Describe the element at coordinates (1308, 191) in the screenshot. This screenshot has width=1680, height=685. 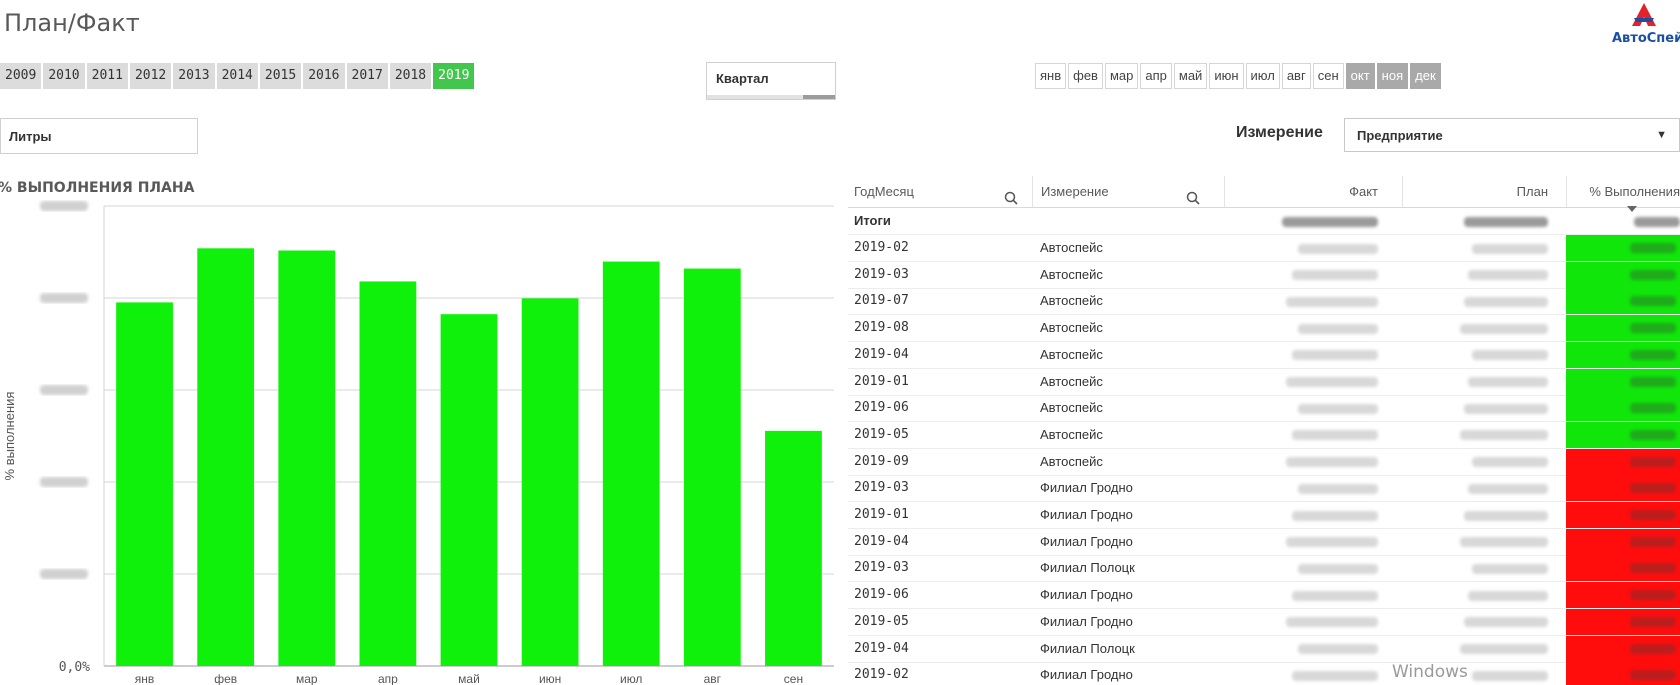
I see `column-header-fact: Факт` at that location.